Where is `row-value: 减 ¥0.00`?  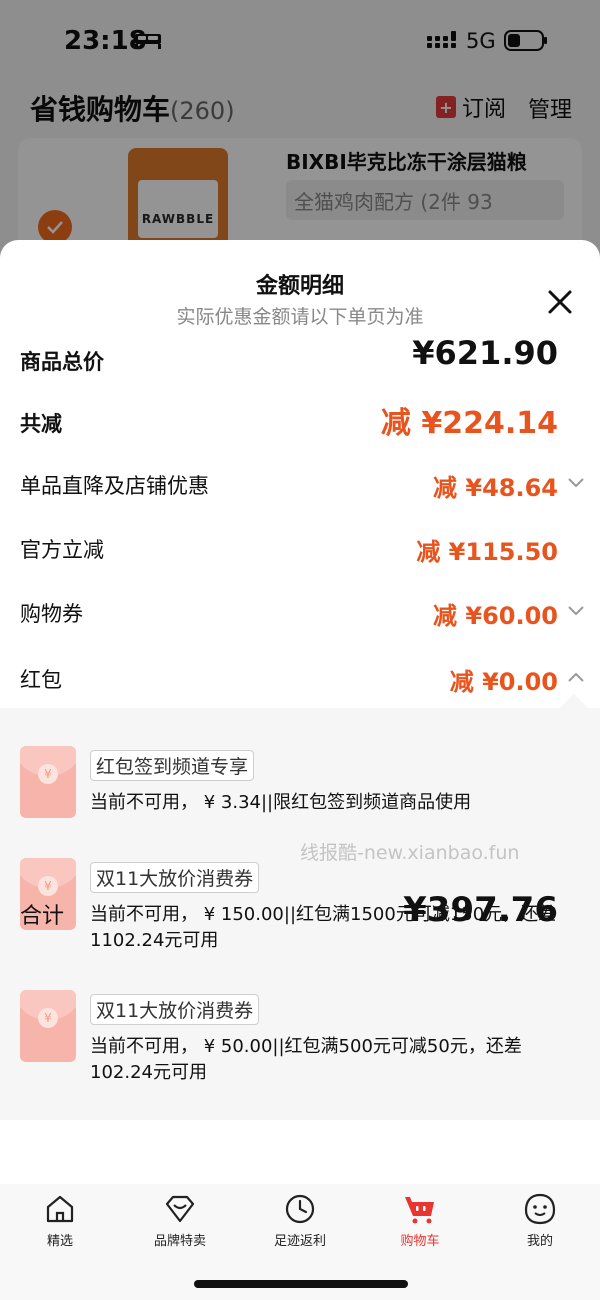
row-value: 减 ¥0.00 is located at coordinates (503, 682).